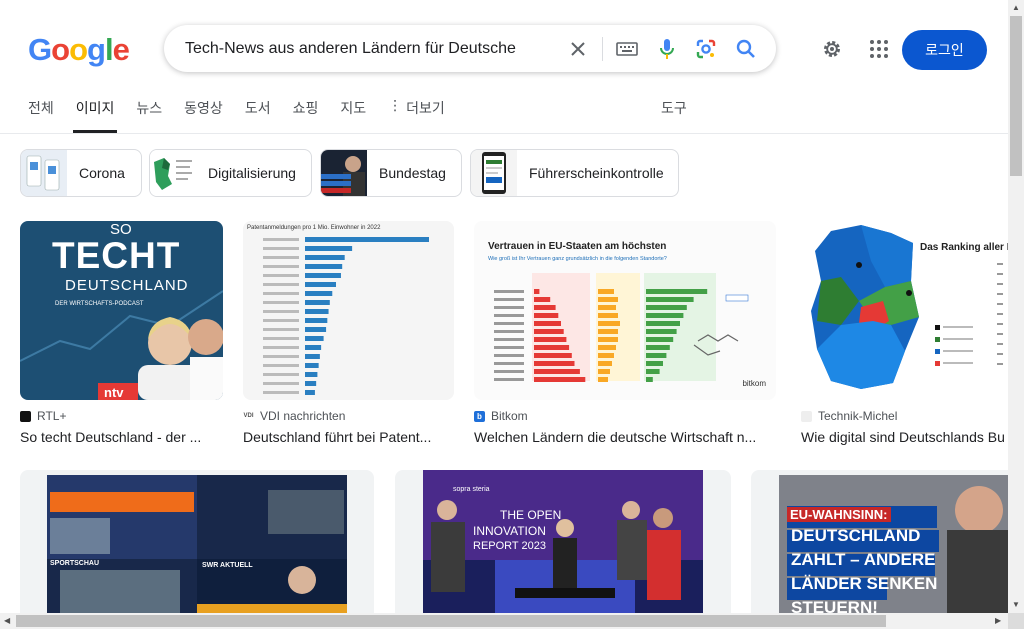  Describe the element at coordinates (667, 49) in the screenshot. I see `microphone-icon` at that location.